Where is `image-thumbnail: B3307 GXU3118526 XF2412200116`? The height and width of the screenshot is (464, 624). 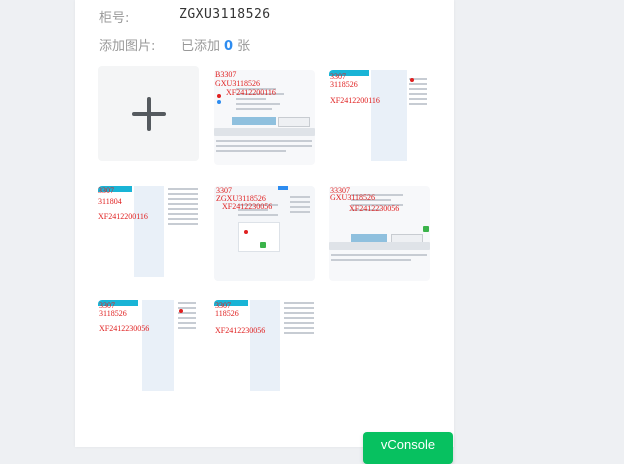 image-thumbnail: B3307 GXU3118526 XF2412200116 is located at coordinates (264, 117).